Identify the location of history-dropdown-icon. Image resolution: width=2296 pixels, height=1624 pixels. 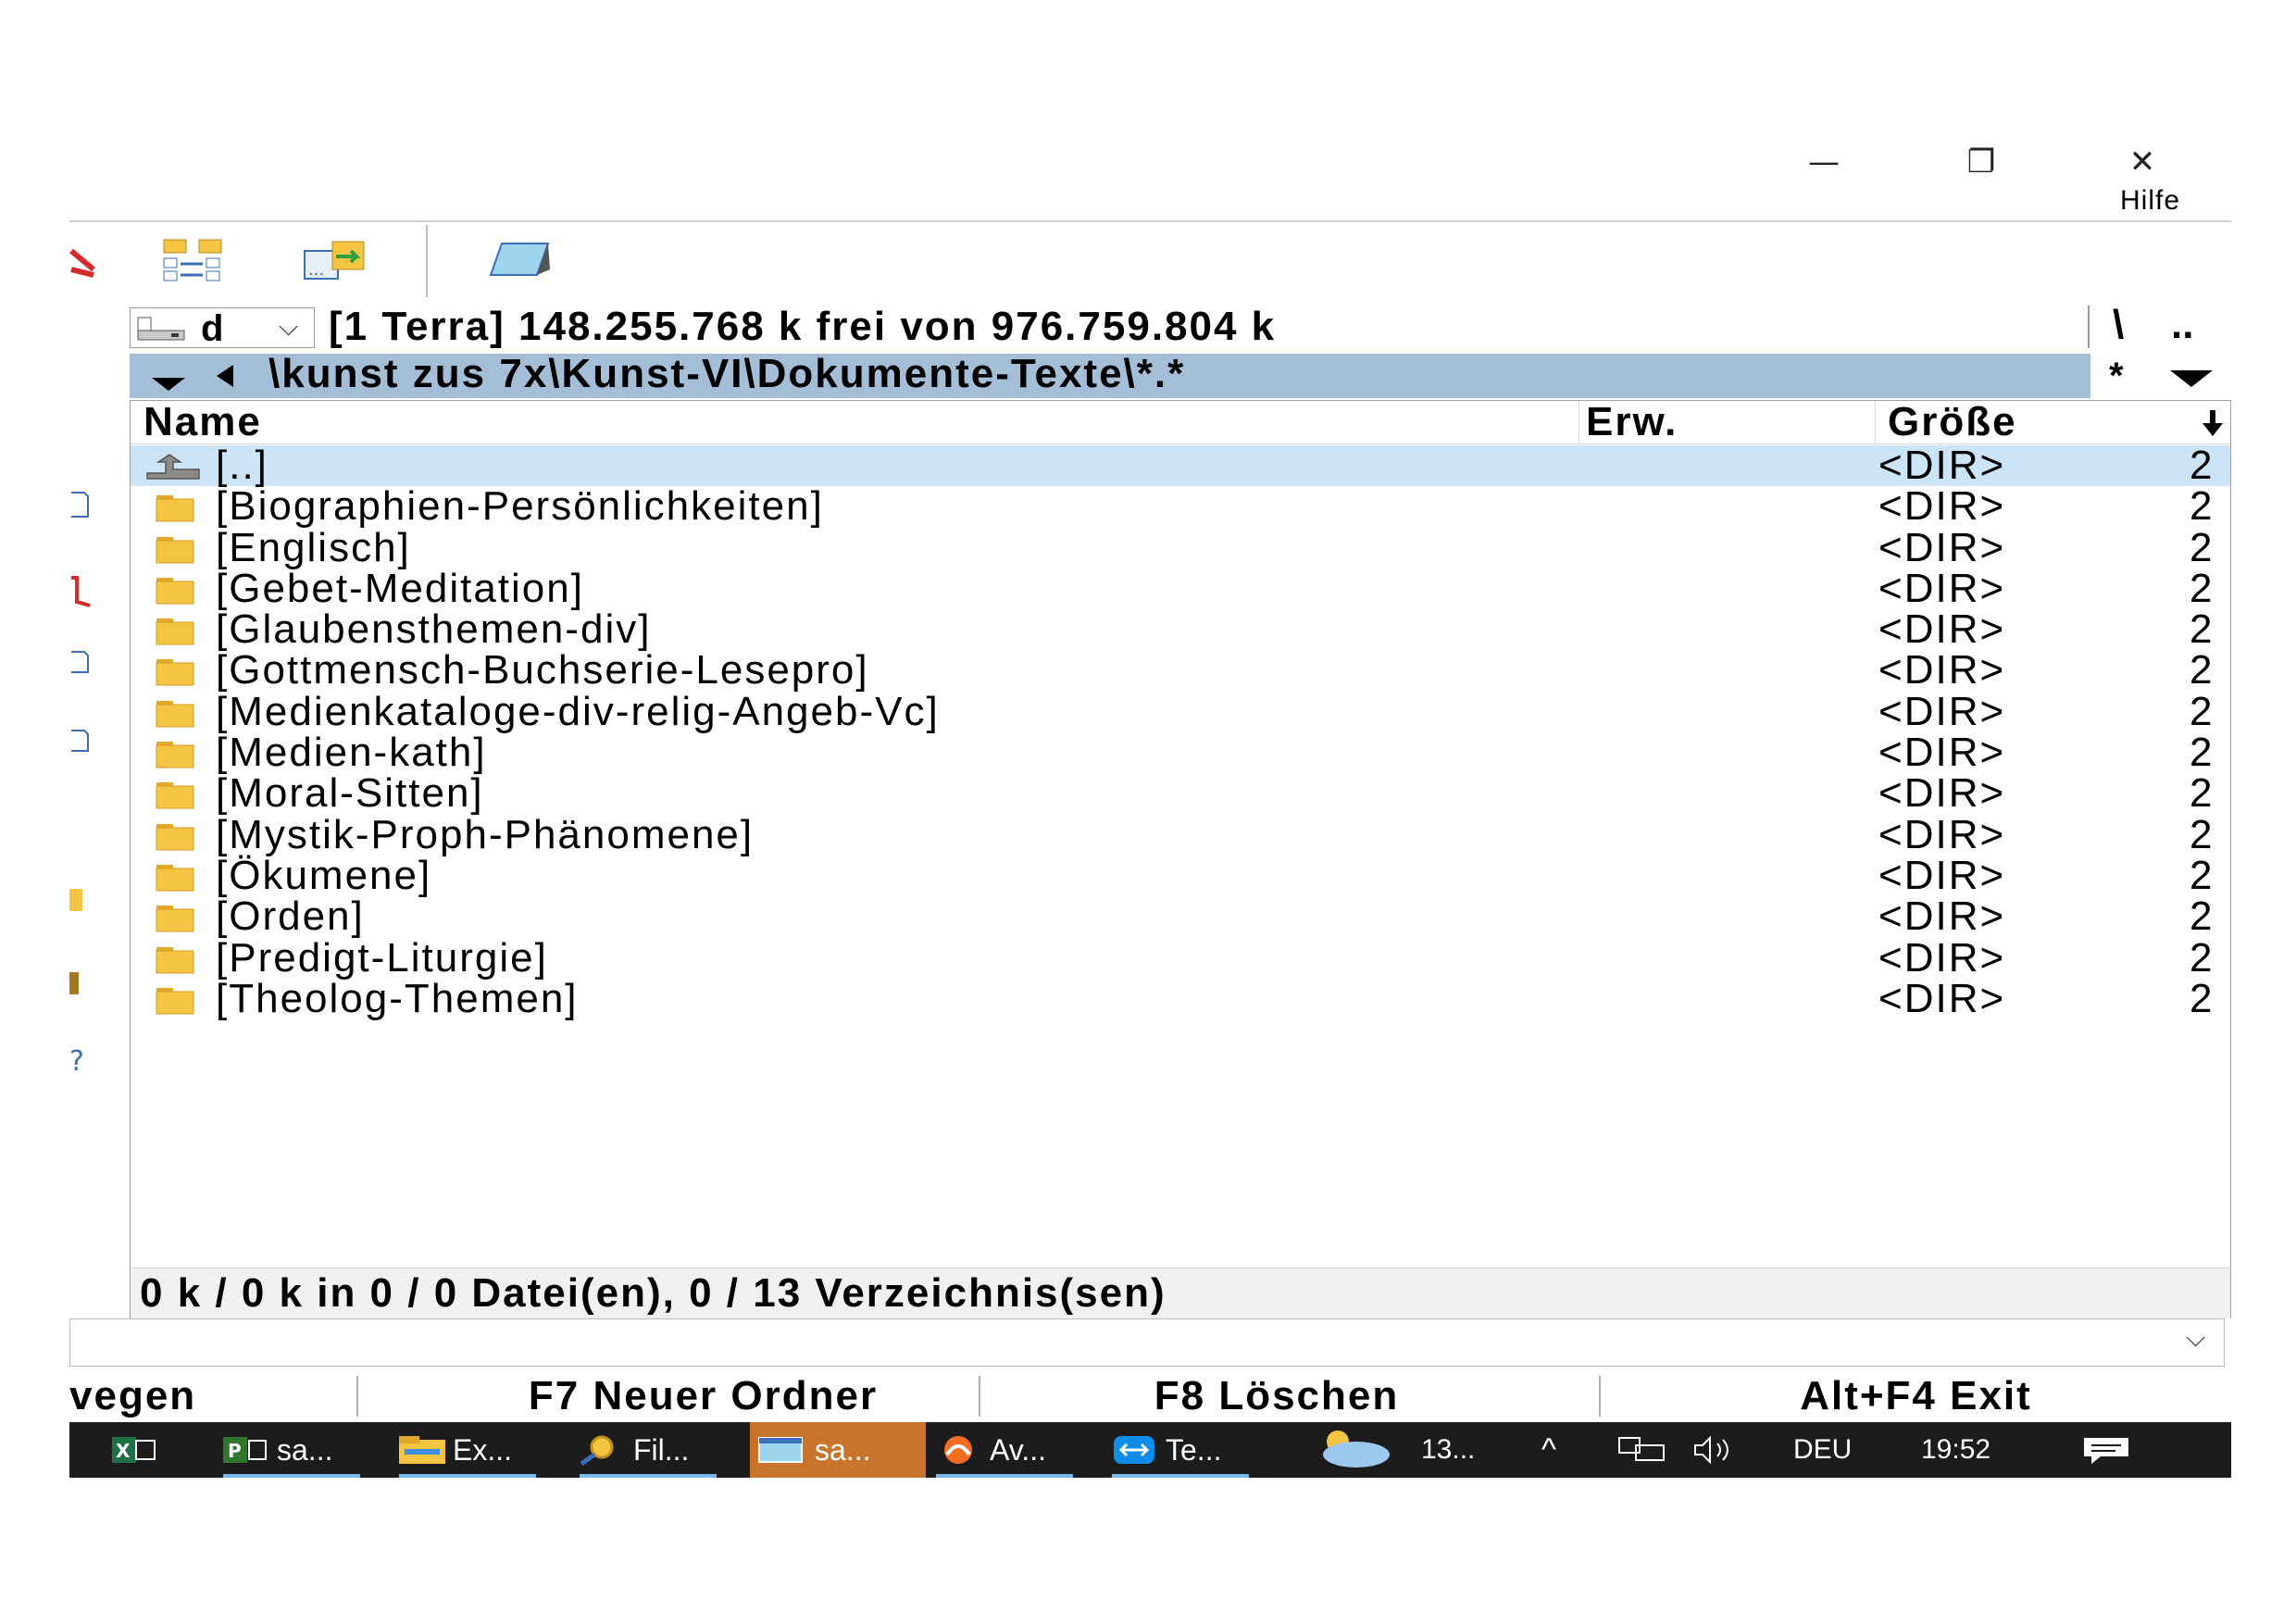
(2192, 379).